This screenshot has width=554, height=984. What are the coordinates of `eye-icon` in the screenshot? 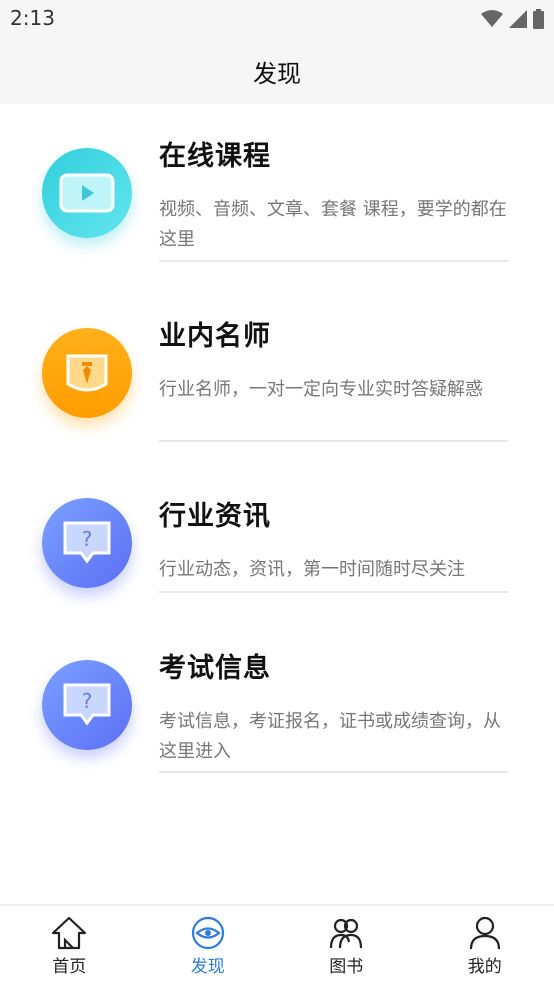 It's located at (207, 933).